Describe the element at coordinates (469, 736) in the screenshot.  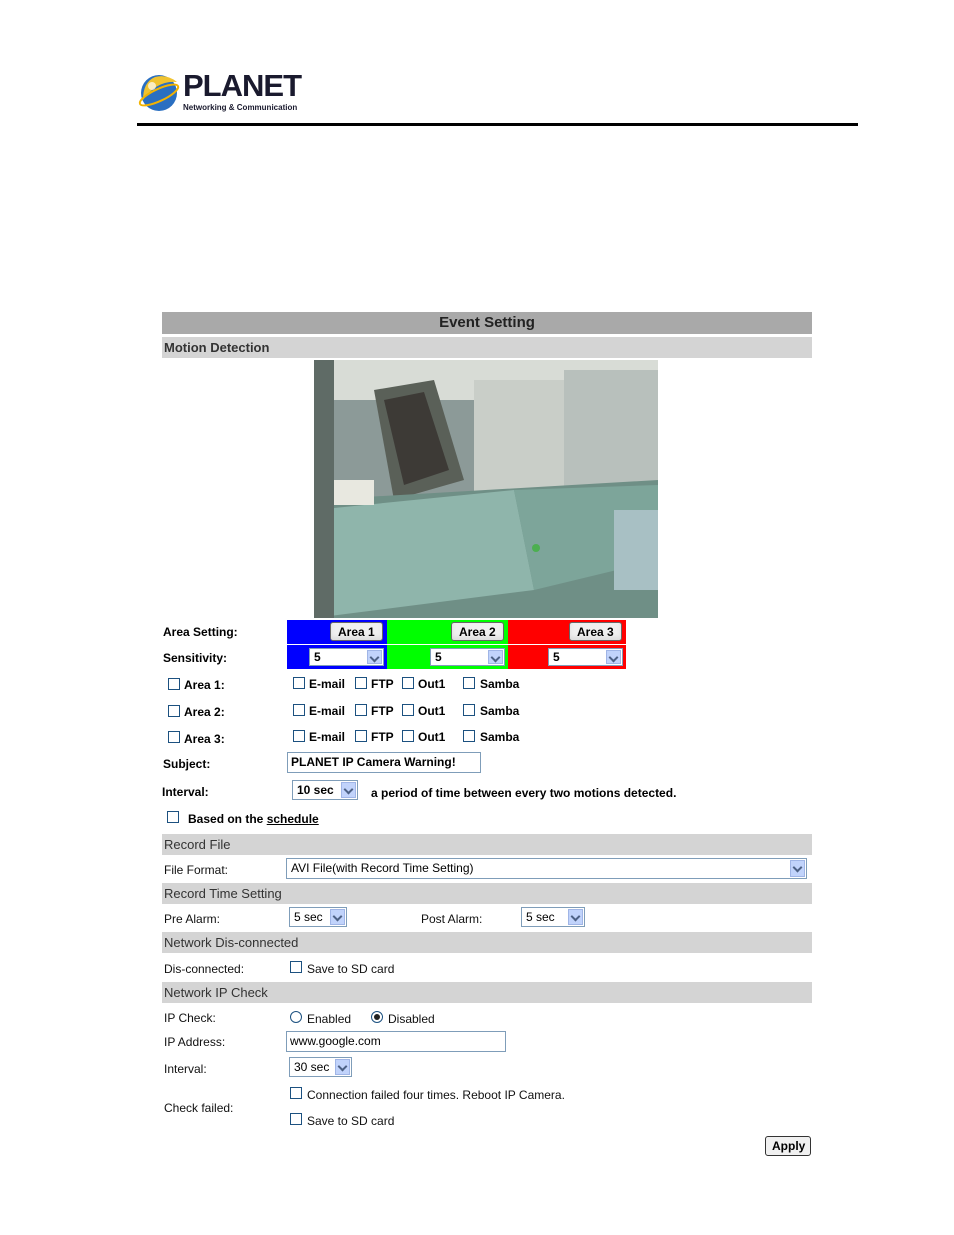
I see `area-3-samba-checkbox` at that location.